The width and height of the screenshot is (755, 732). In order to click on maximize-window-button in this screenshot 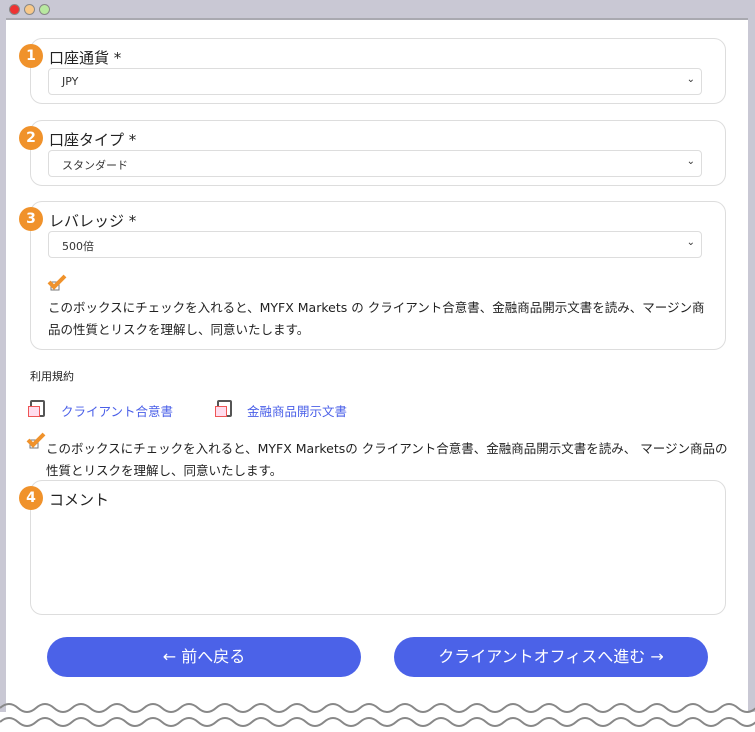, I will do `click(44, 9)`.